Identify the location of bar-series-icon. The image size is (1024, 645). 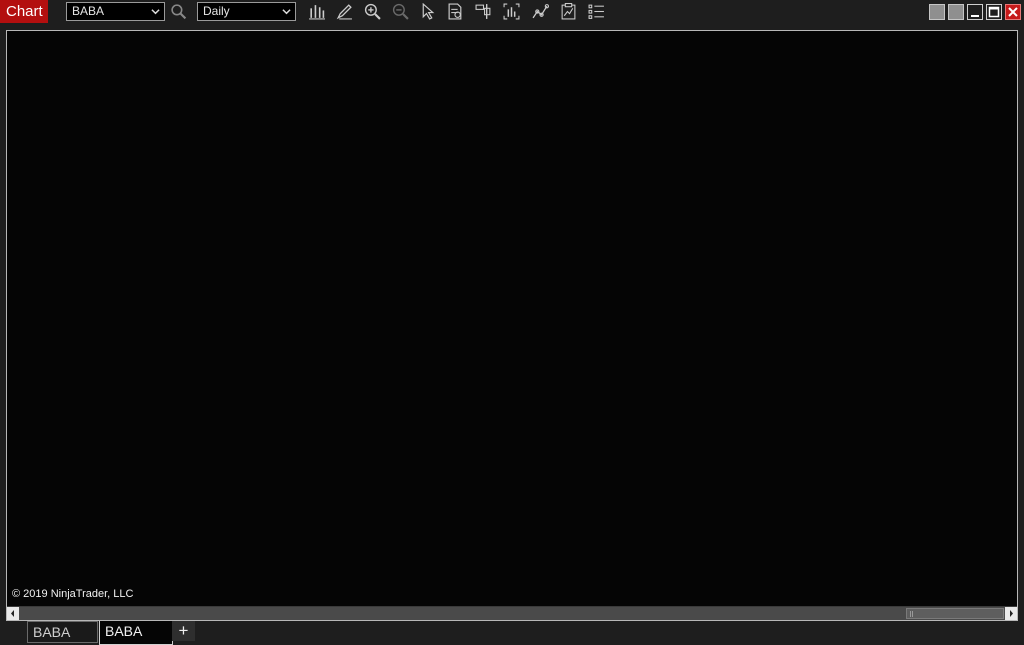
(511, 11).